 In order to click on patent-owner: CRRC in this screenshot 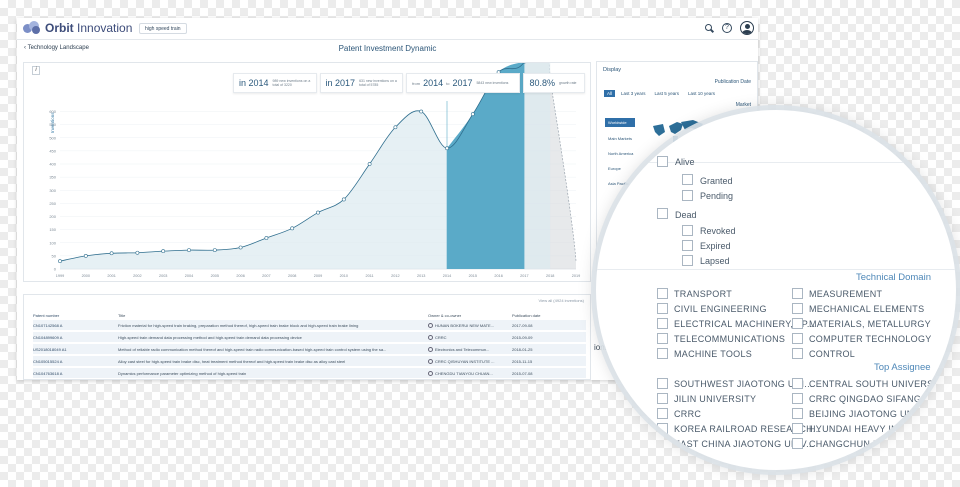, I will do `click(468, 337)`.